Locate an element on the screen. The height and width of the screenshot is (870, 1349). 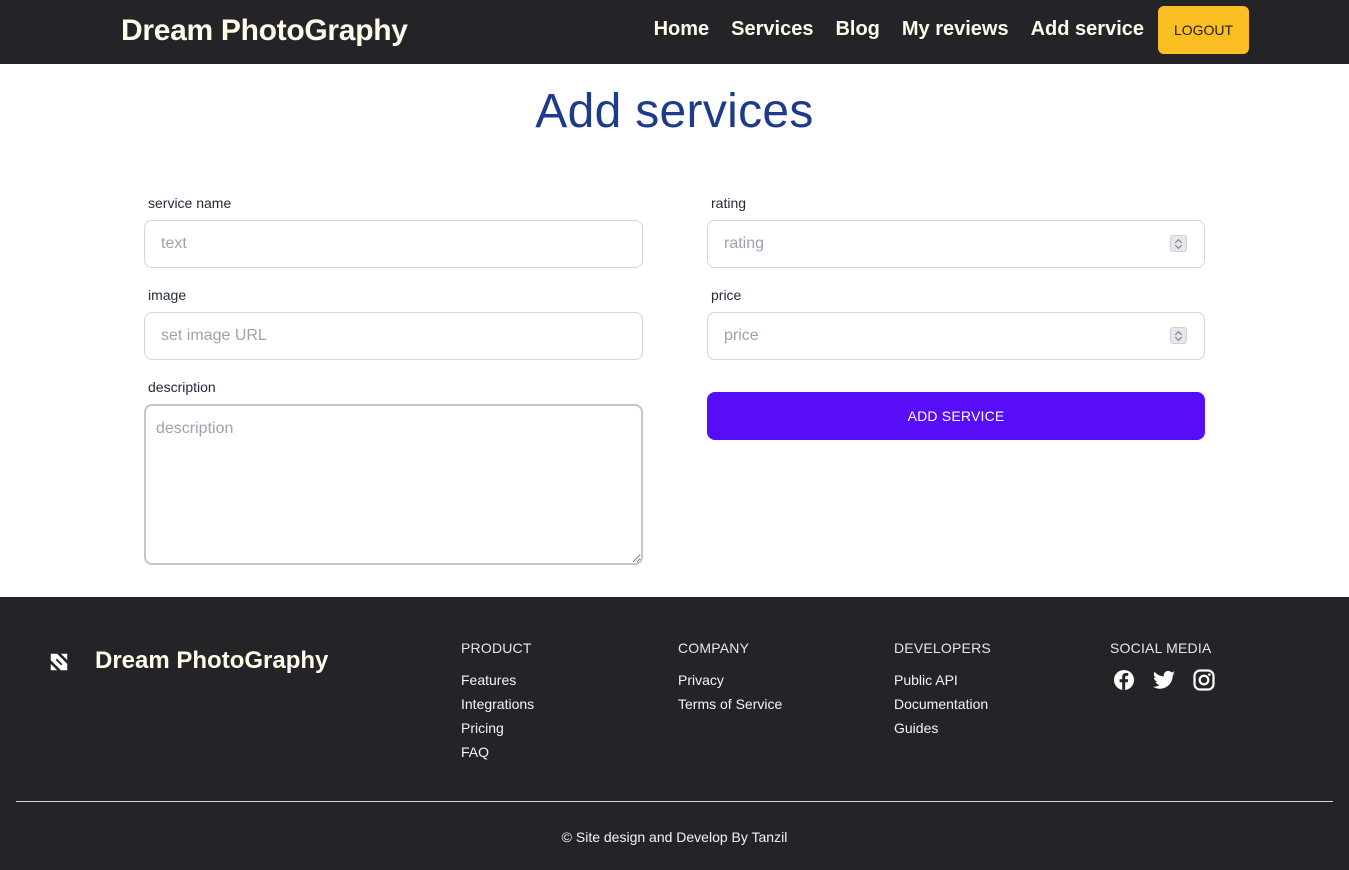
footer-brand: Dream PhotoGraphy is located at coordinates (212, 660).